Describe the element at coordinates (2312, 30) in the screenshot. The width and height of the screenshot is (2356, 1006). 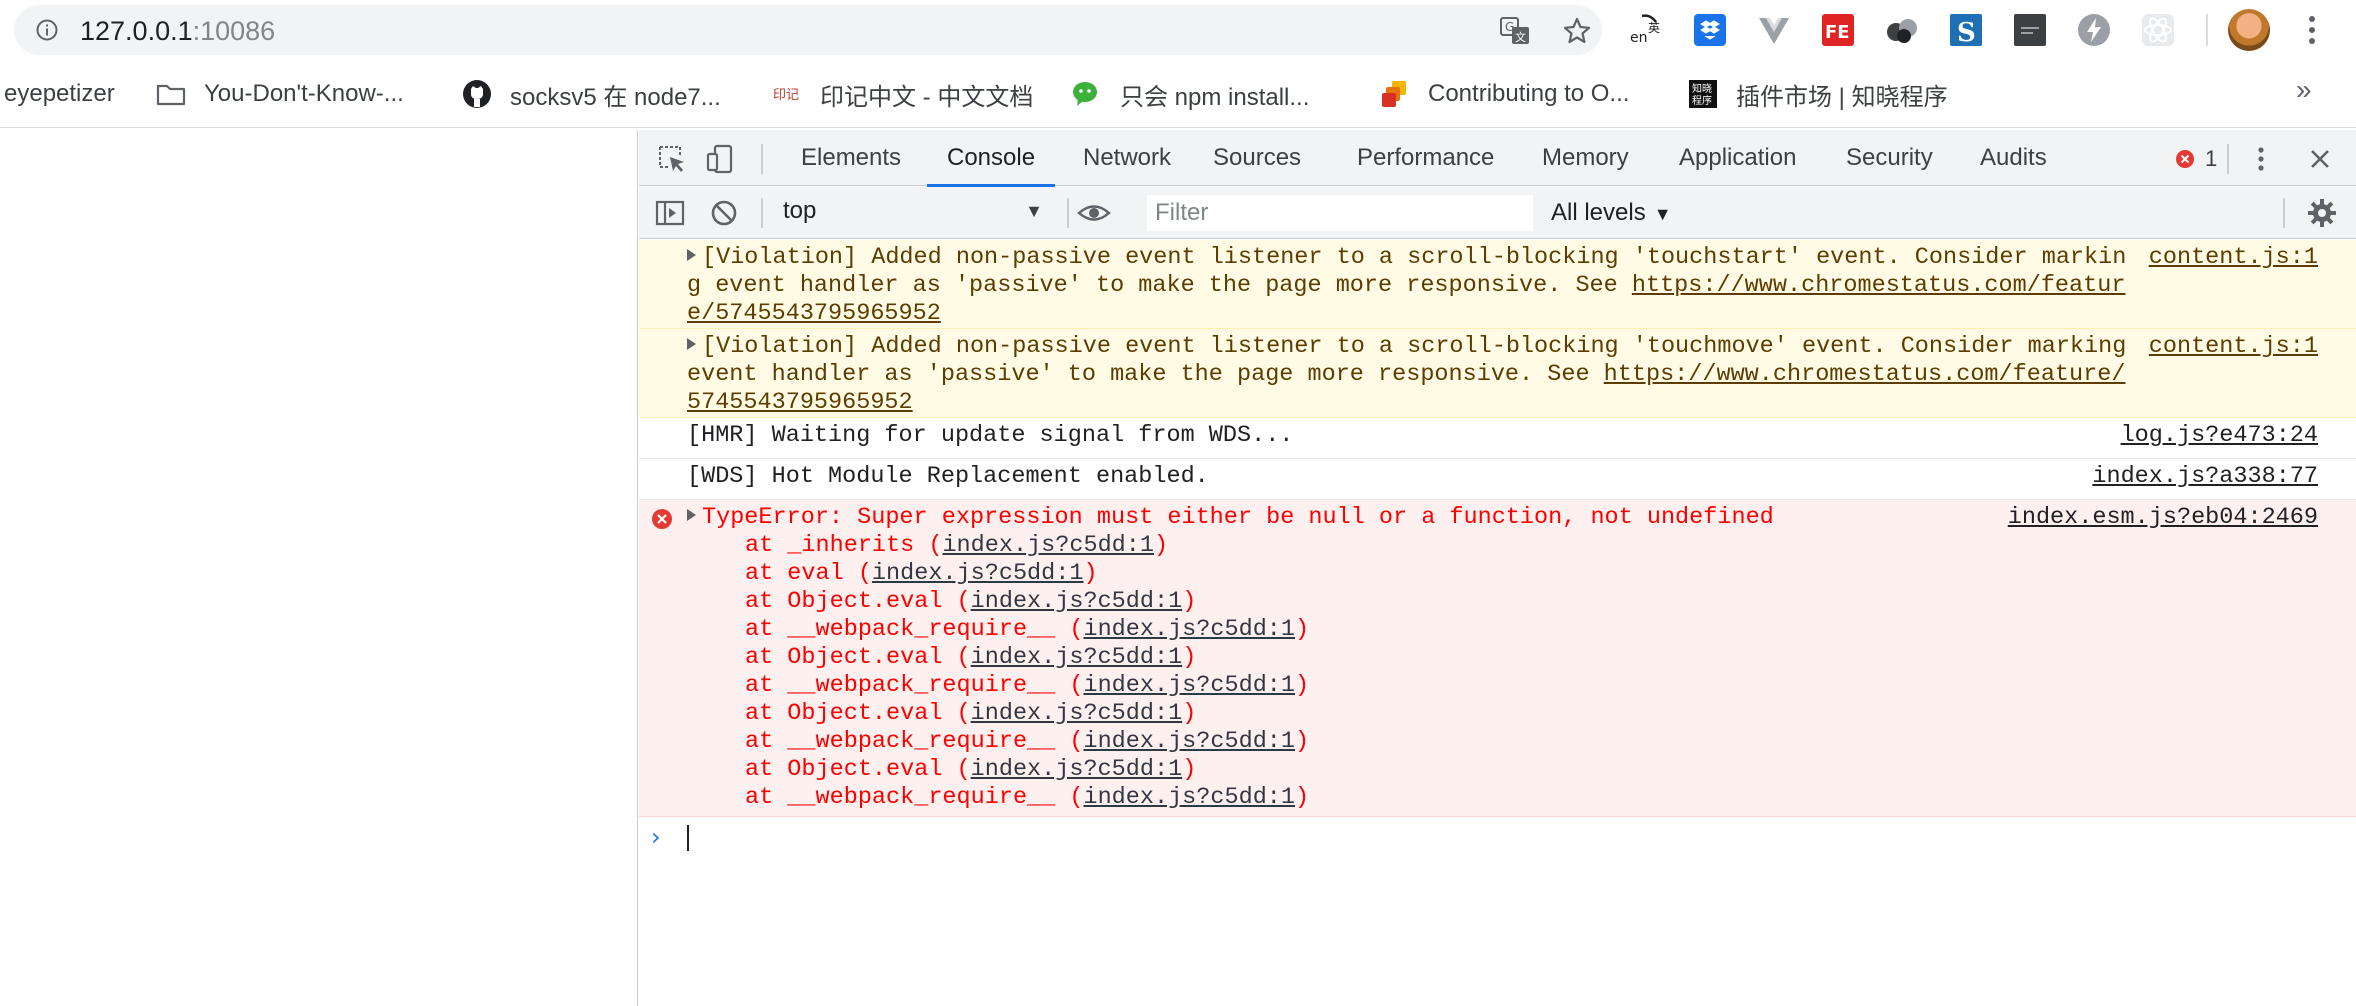
I see `browser-menu-icon` at that location.